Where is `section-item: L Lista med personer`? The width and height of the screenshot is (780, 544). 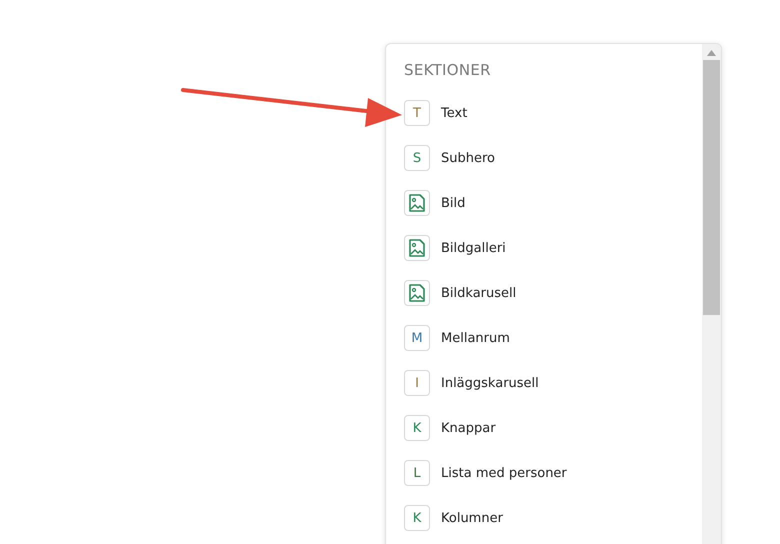 section-item: L Lista med personer is located at coordinates (553, 473).